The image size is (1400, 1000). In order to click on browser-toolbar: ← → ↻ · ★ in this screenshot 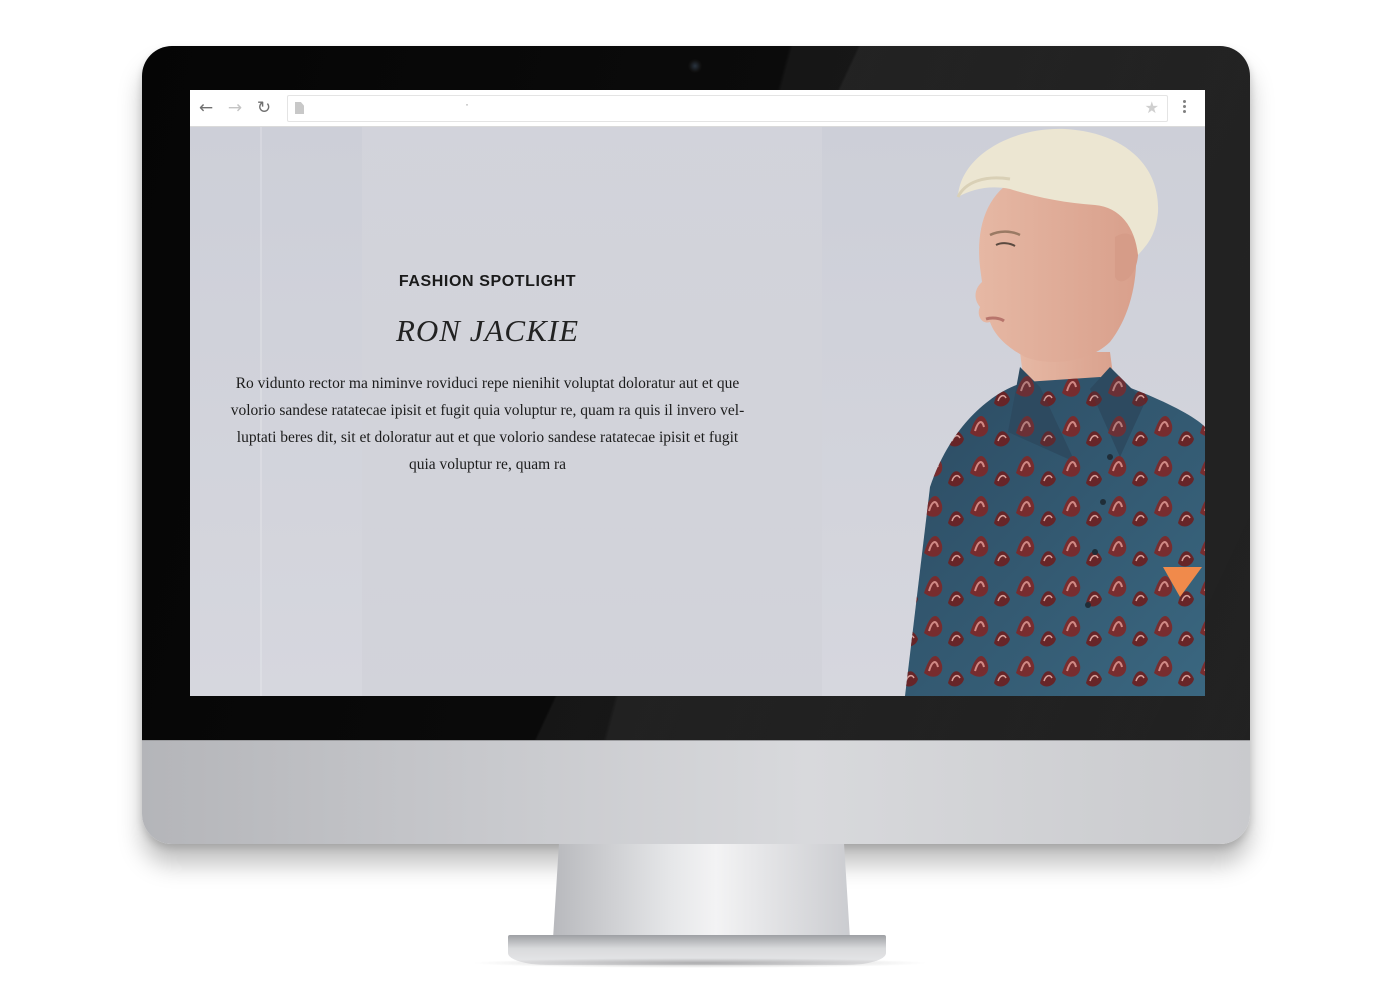, I will do `click(697, 108)`.